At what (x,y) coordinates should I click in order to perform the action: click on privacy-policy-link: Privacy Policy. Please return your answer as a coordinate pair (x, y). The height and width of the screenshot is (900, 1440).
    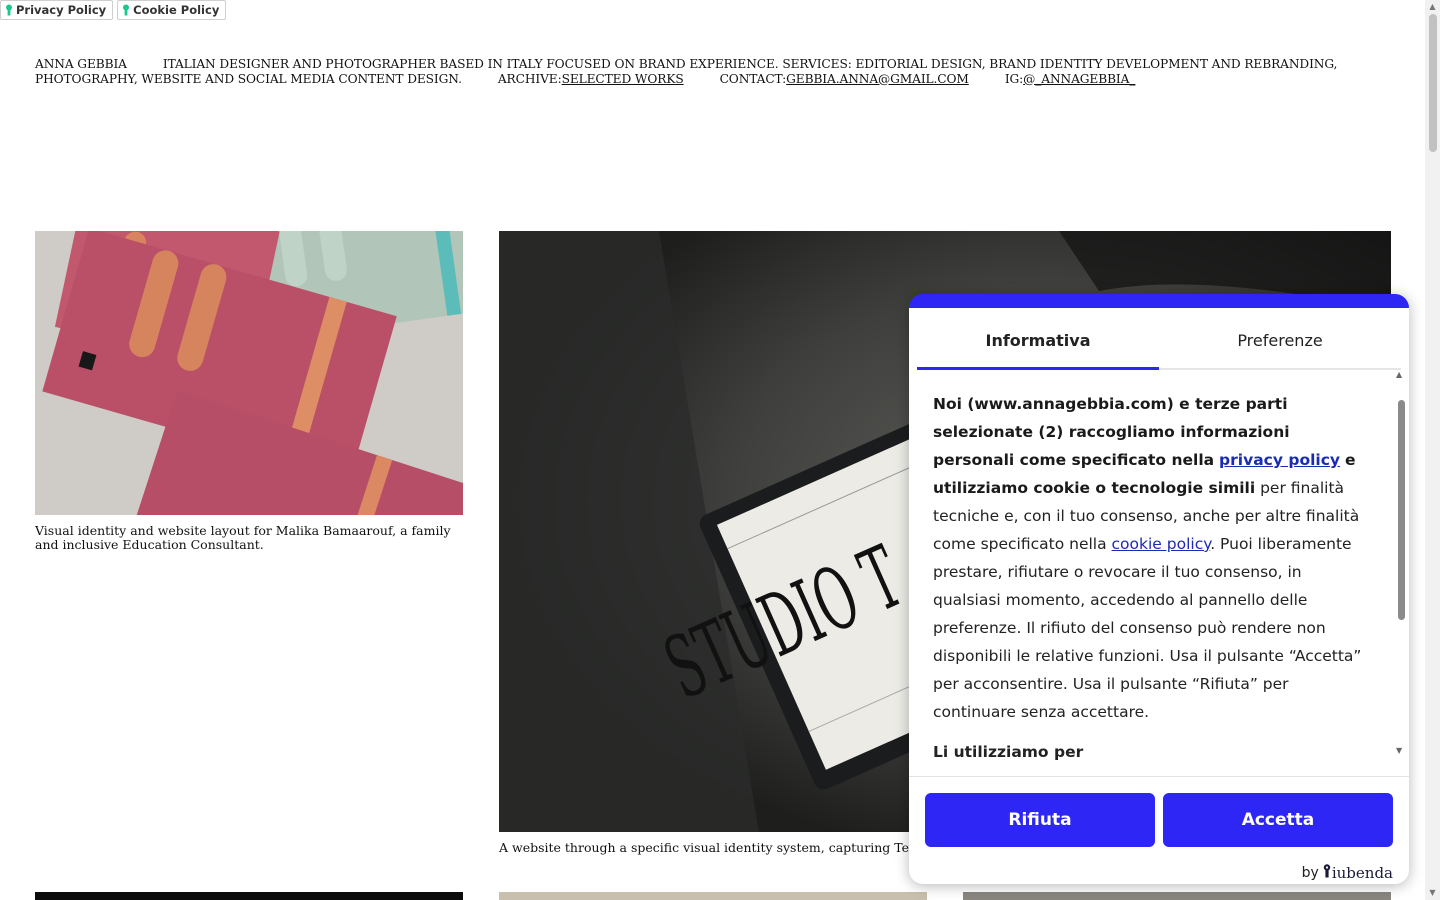
    Looking at the image, I should click on (57, 10).